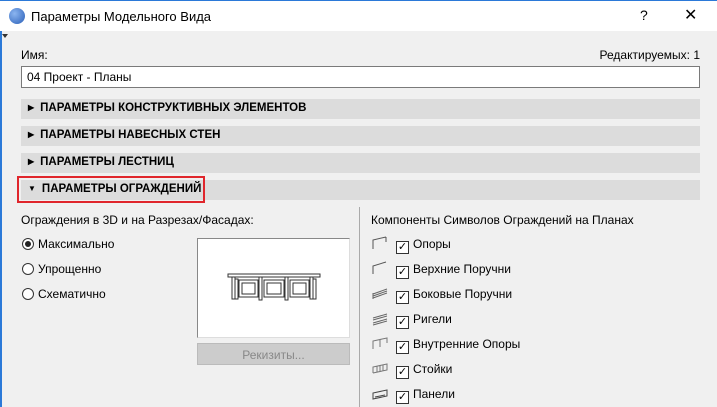  I want to click on section-curtain-walls: ▶ ПАРАМЕТРЫ НАВЕСНЫХ СТЕН, so click(360, 136).